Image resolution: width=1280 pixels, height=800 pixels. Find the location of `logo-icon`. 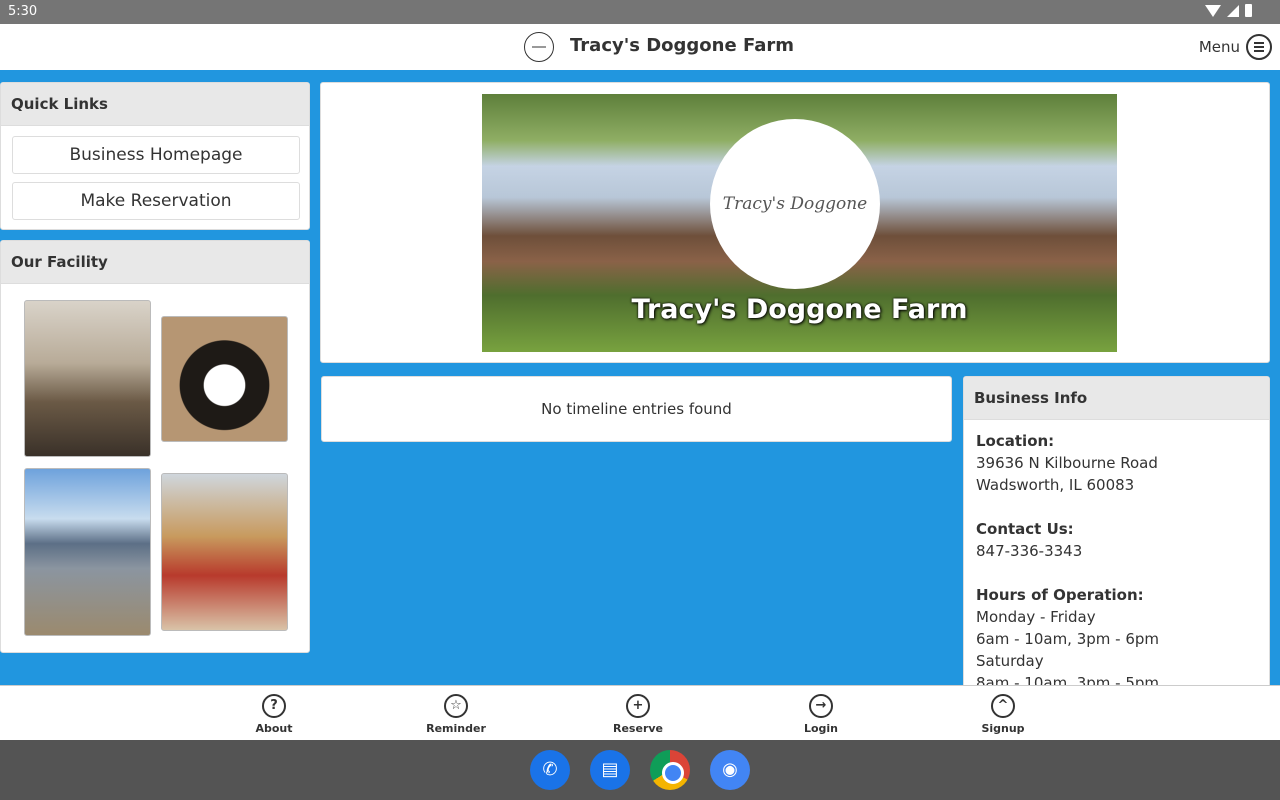

logo-icon is located at coordinates (539, 47).